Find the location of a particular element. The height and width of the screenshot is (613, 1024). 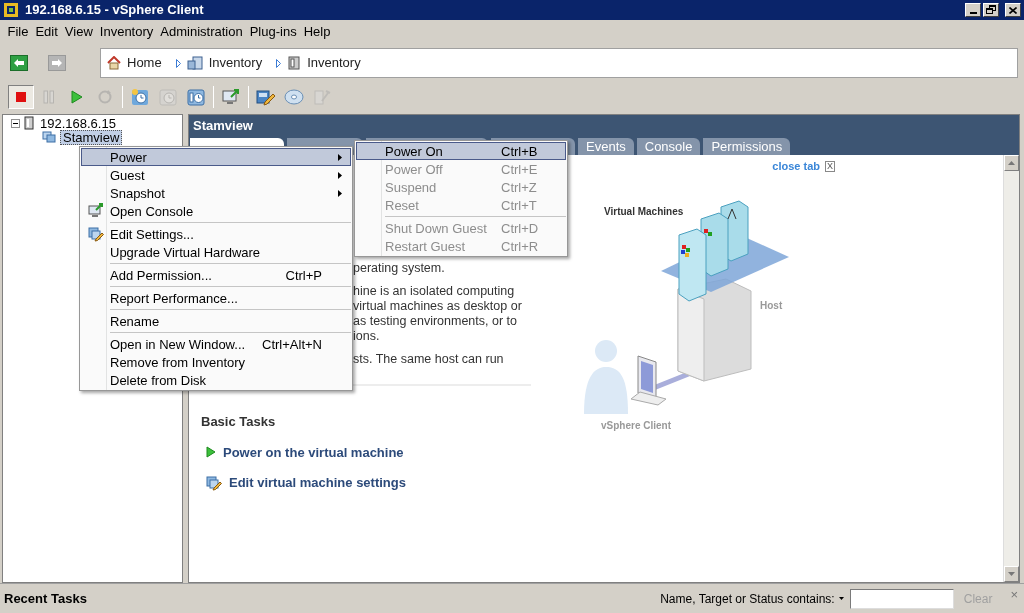

description-text: virtual machines as desktop or is located at coordinates (438, 306).